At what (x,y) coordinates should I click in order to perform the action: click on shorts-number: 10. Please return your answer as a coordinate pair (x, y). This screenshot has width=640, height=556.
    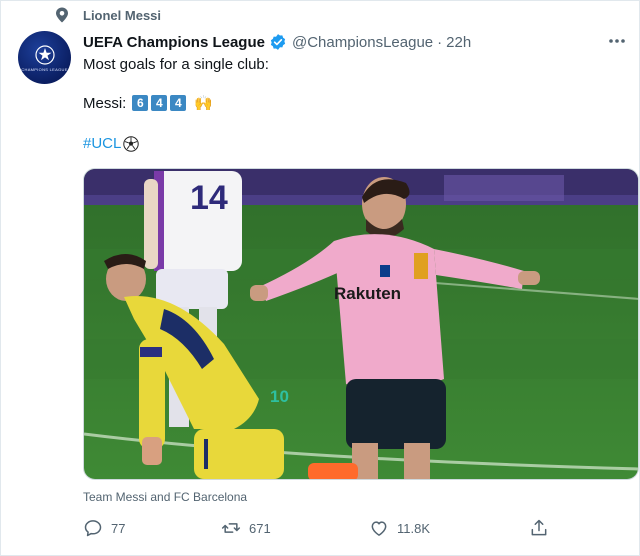
    Looking at the image, I should click on (279, 396).